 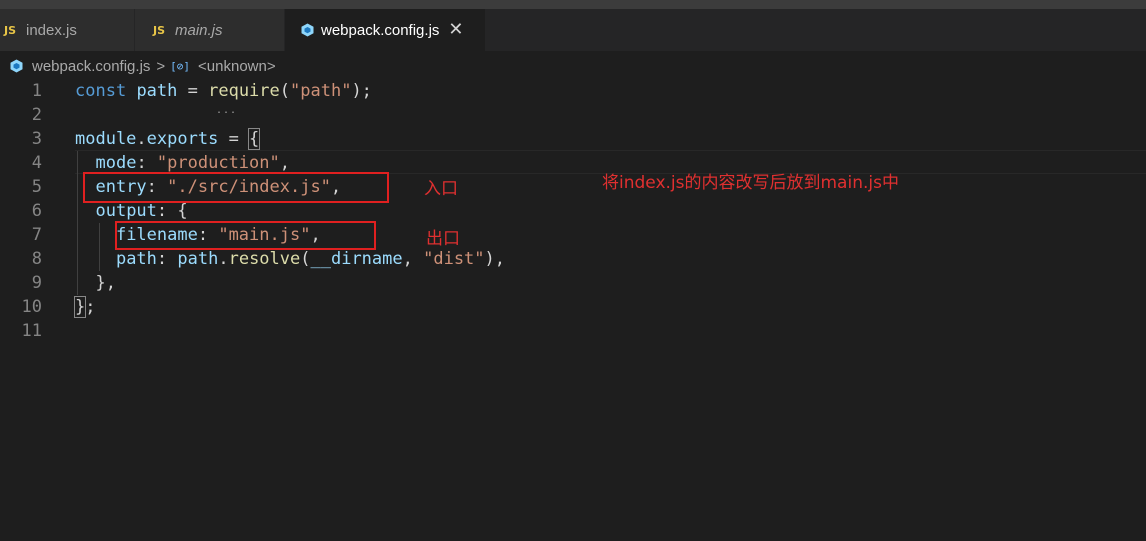 I want to click on variable-symbol-icon: [⊘], so click(x=180, y=66).